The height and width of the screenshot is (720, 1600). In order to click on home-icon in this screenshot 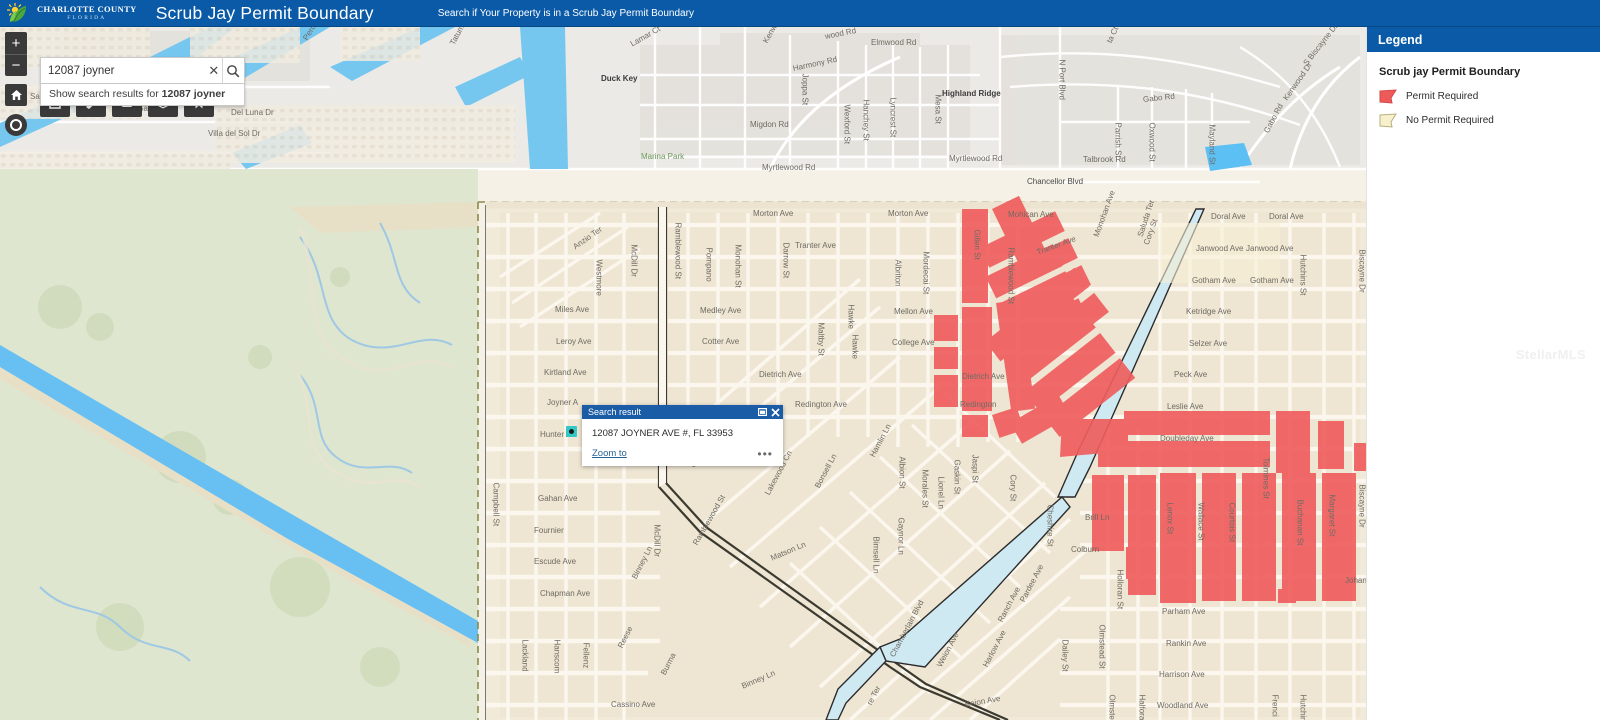, I will do `click(16, 95)`.